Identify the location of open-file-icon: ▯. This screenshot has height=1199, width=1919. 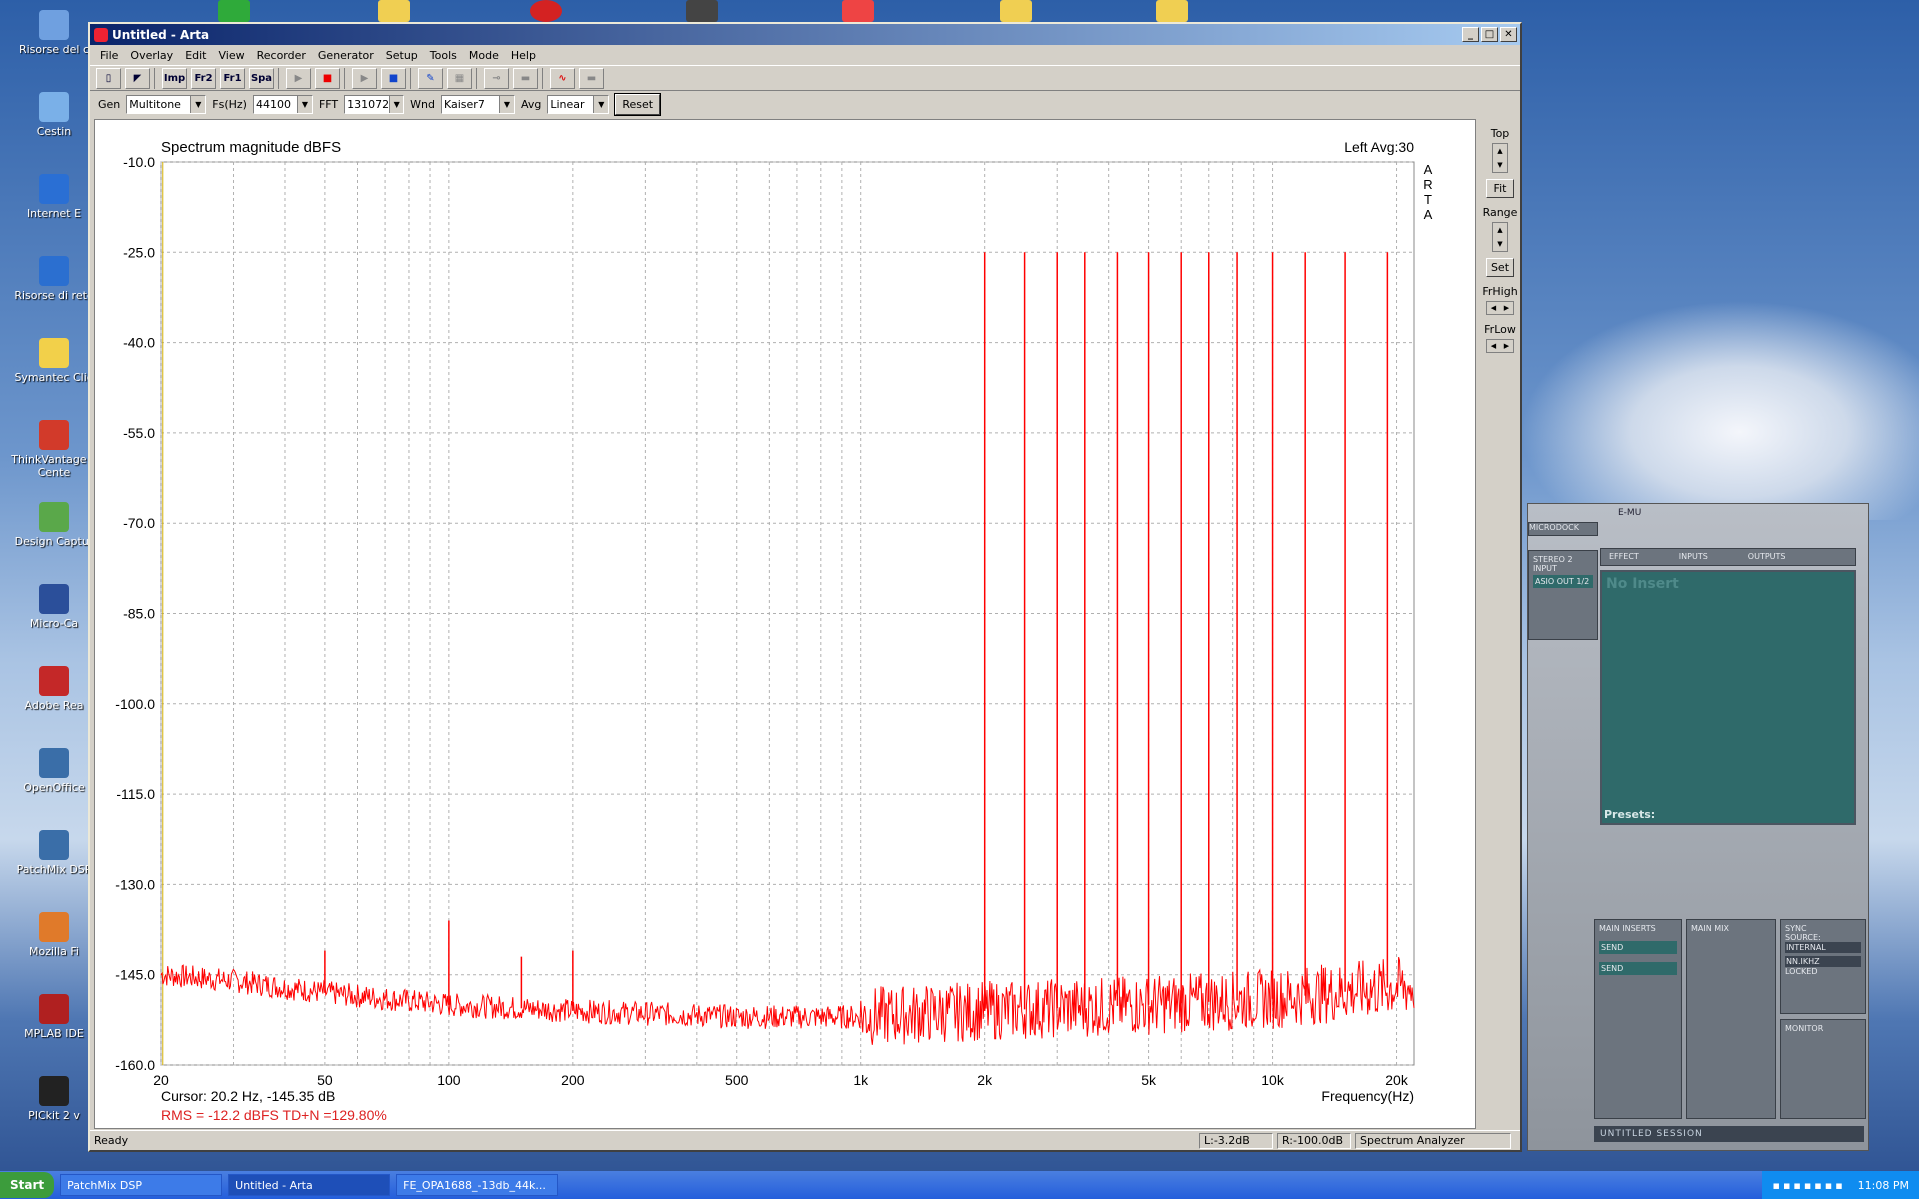
(108, 78).